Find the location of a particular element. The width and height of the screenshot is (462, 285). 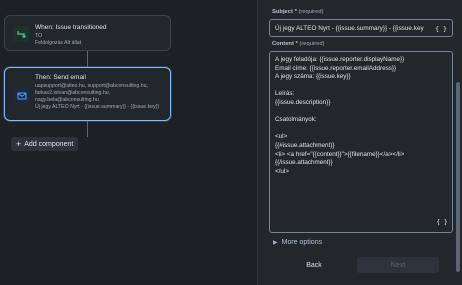

content-line: Leírás: is located at coordinates (285, 94).